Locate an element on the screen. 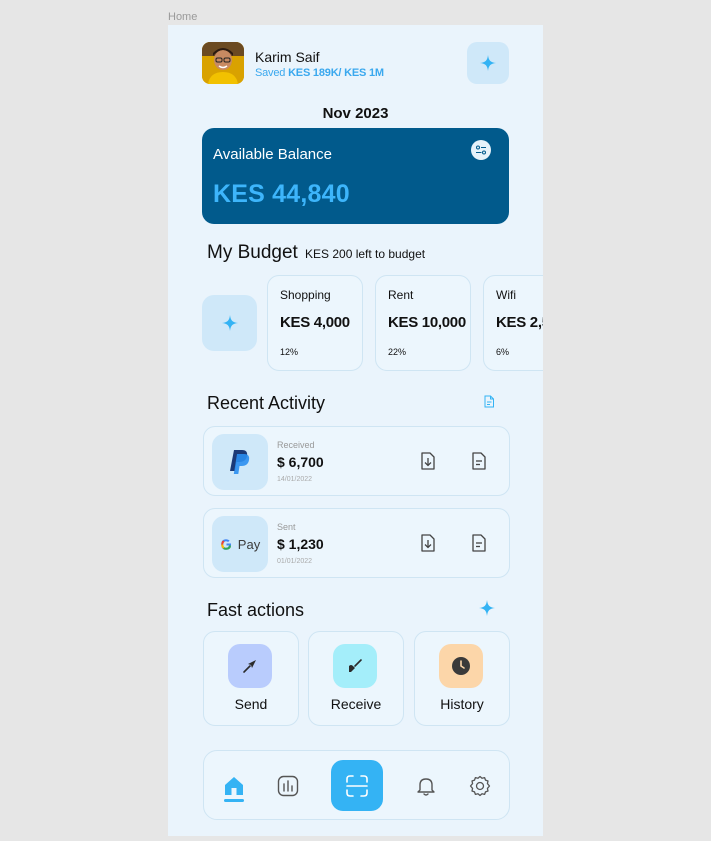 The height and width of the screenshot is (841, 711). savings-summary: Saved KES 189K/ KES 1M is located at coordinates (319, 73).